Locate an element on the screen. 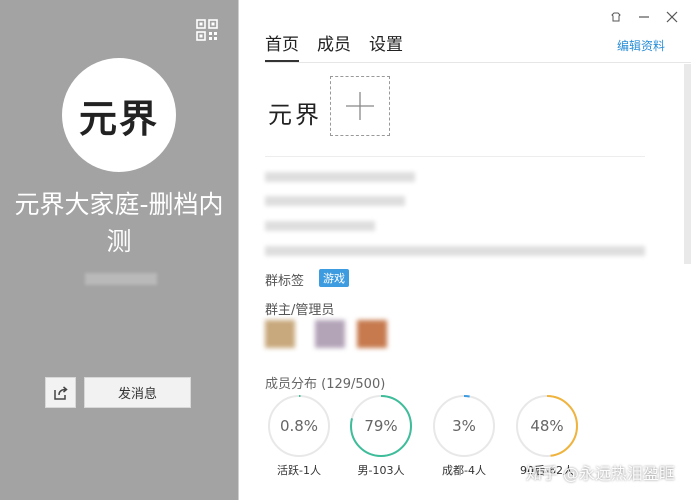  tags-label: 群标签 is located at coordinates (285, 281).